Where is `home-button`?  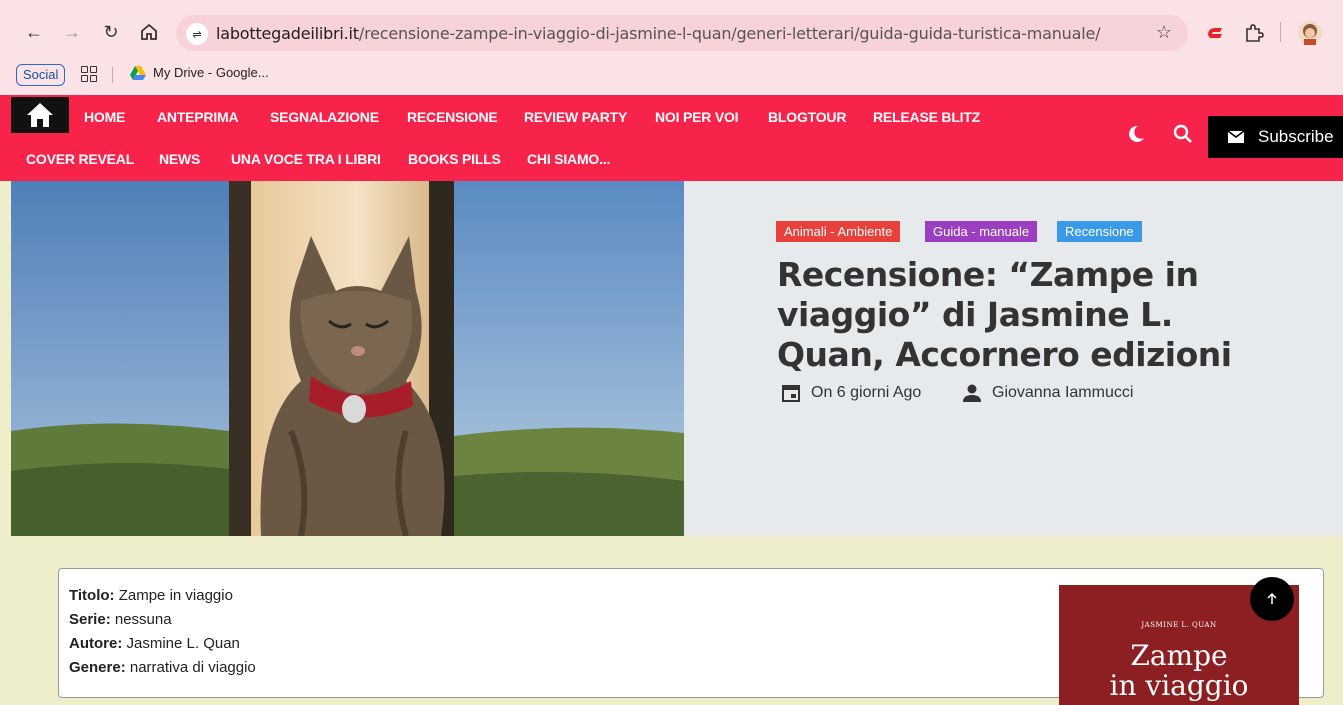 home-button is located at coordinates (40, 115).